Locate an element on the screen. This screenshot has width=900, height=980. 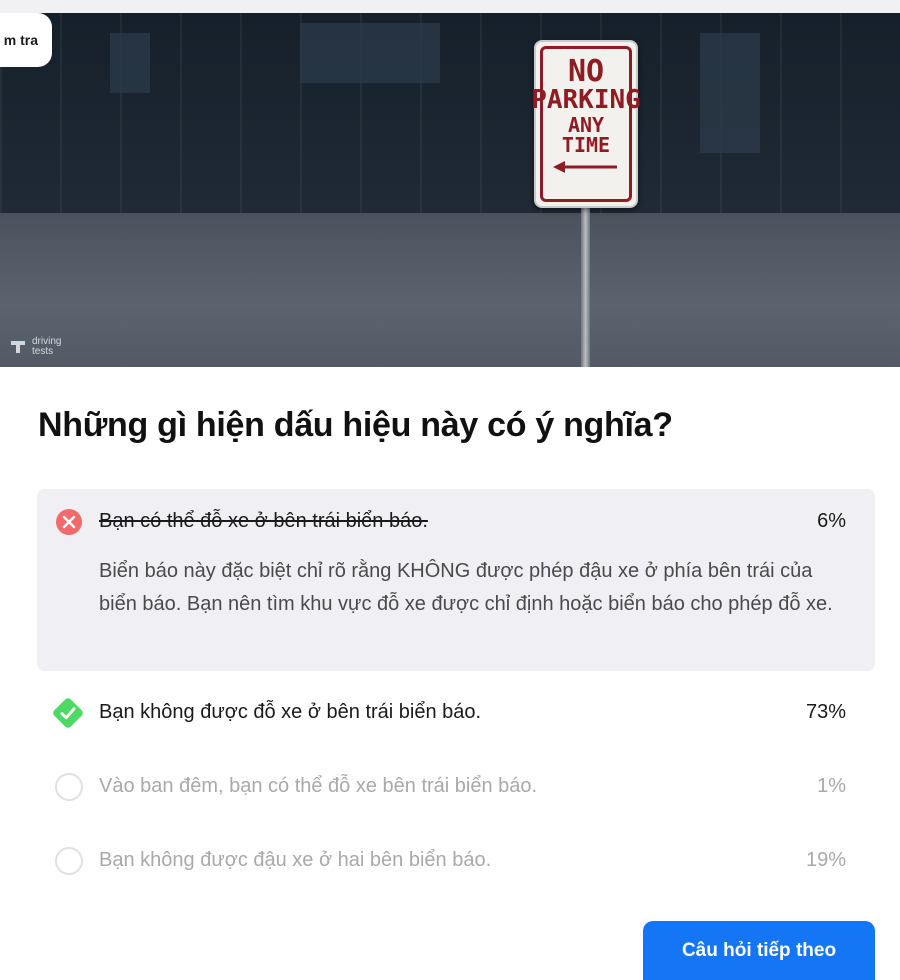
sign-text-parking: PARKING is located at coordinates (586, 100).